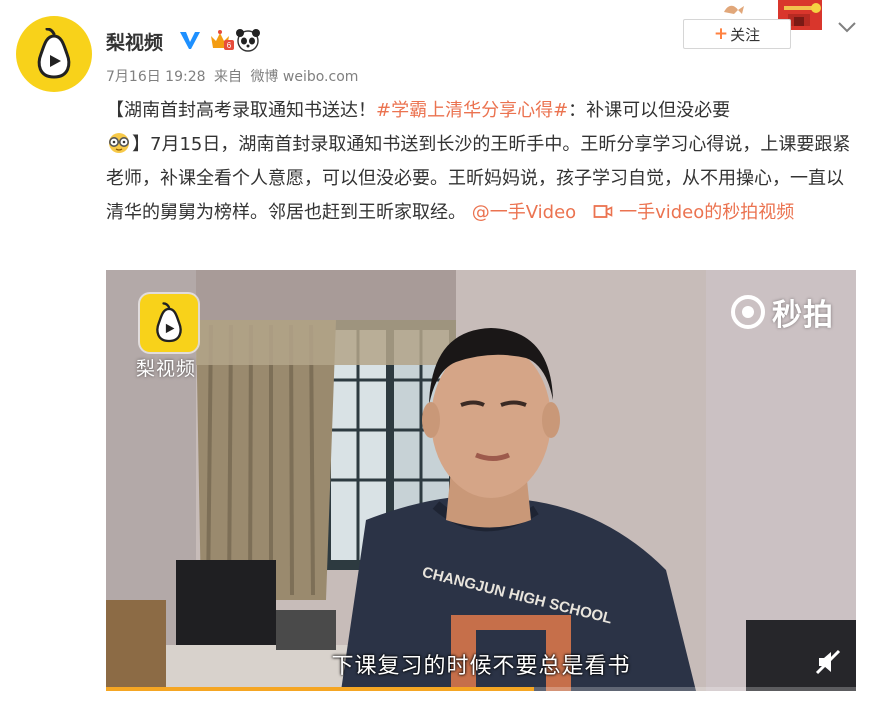 The width and height of the screenshot is (880, 711). Describe the element at coordinates (229, 45) in the screenshot. I see `svg-text: 6` at that location.